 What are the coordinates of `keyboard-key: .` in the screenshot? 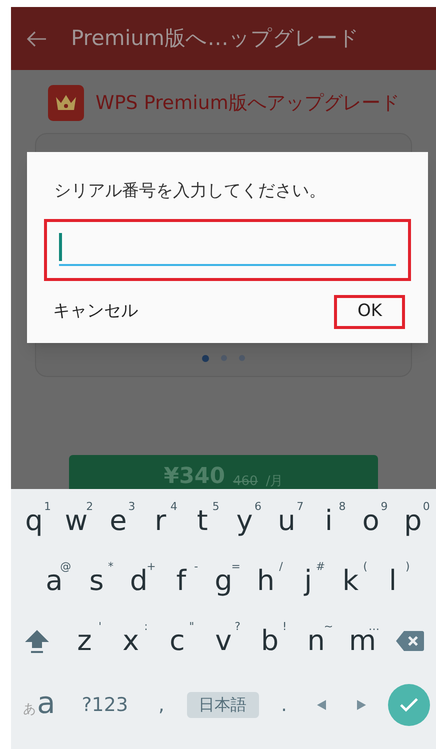 It's located at (284, 705).